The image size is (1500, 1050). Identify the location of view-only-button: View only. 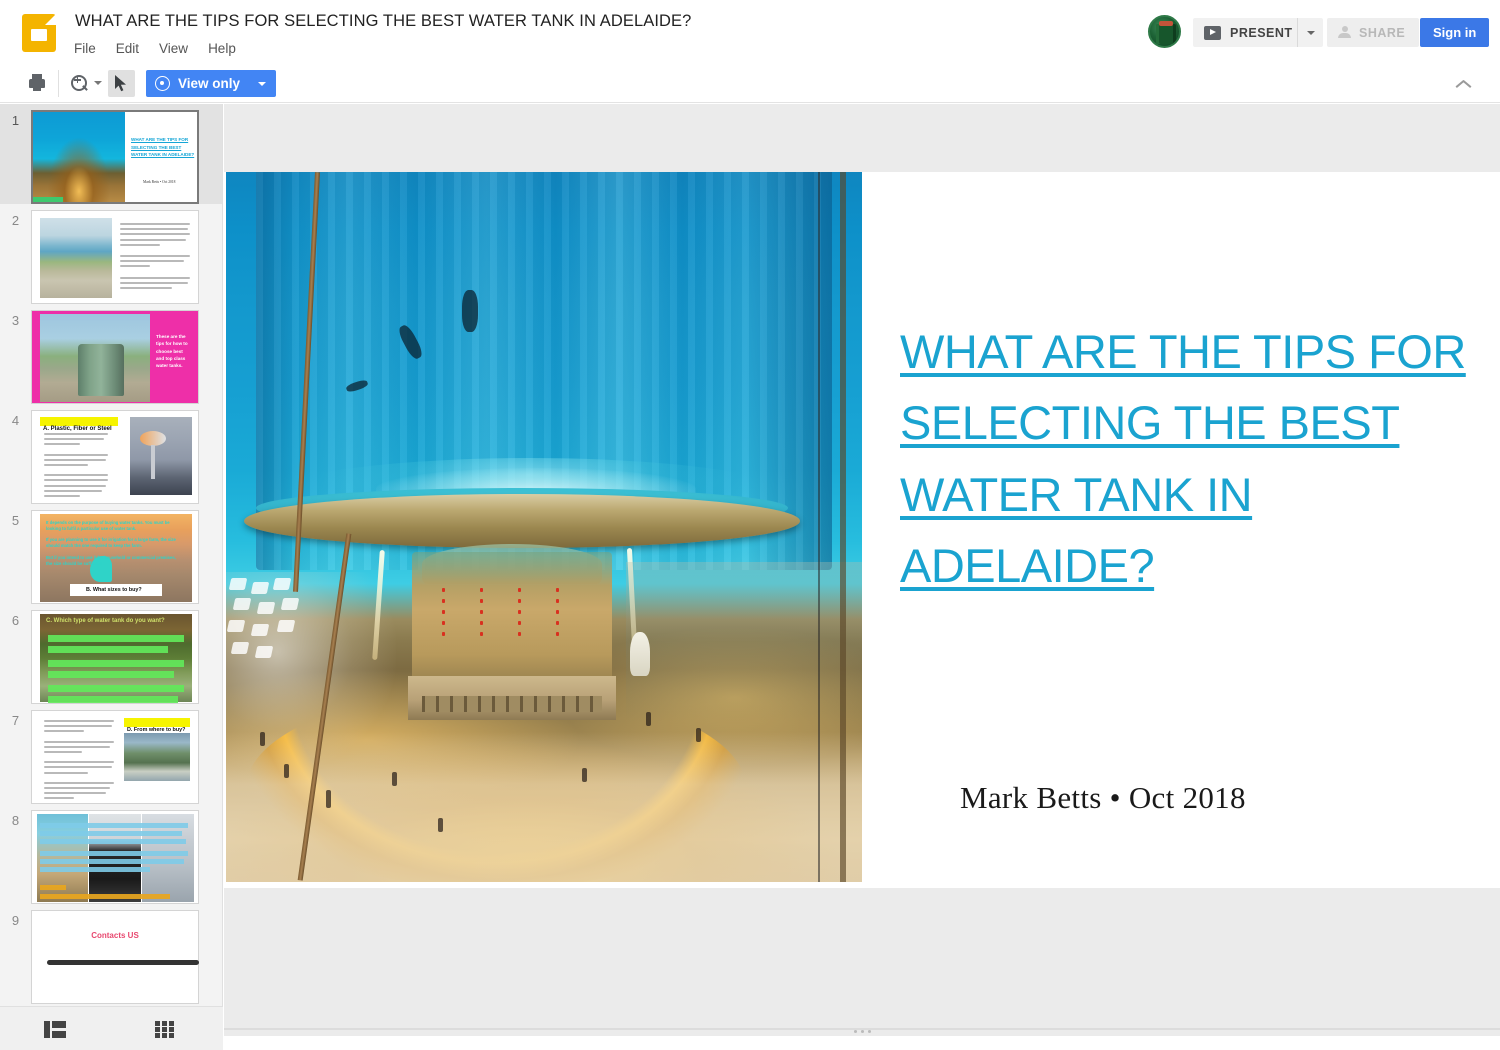
(211, 83).